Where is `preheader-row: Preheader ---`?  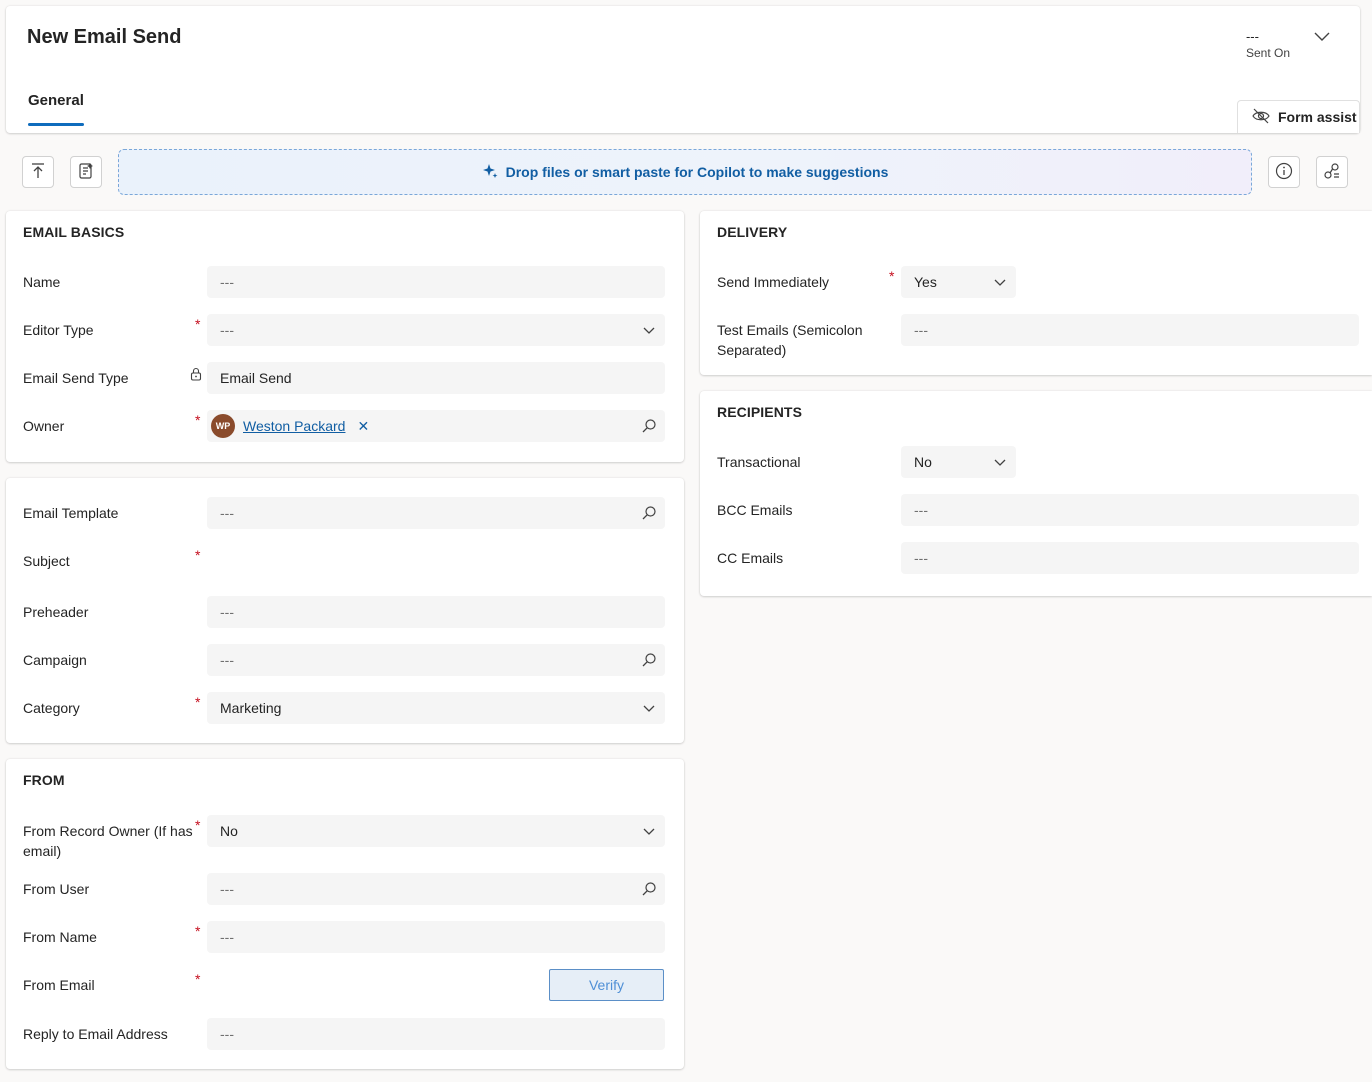
preheader-row: Preheader --- is located at coordinates (345, 612).